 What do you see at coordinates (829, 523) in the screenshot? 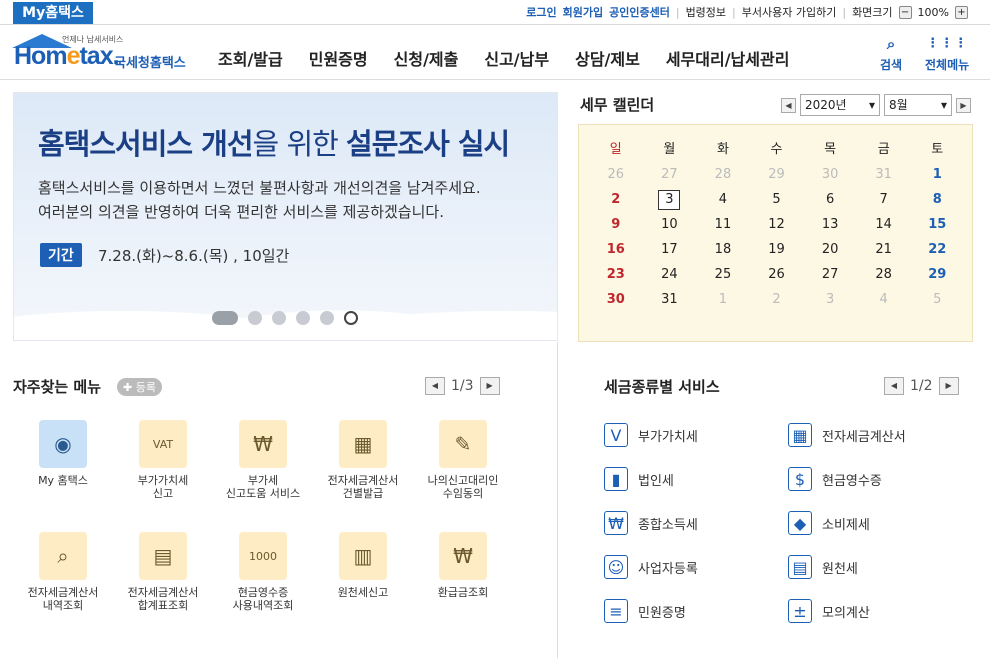
I see `tax-service-item: ◆ 소비제세` at bounding box center [829, 523].